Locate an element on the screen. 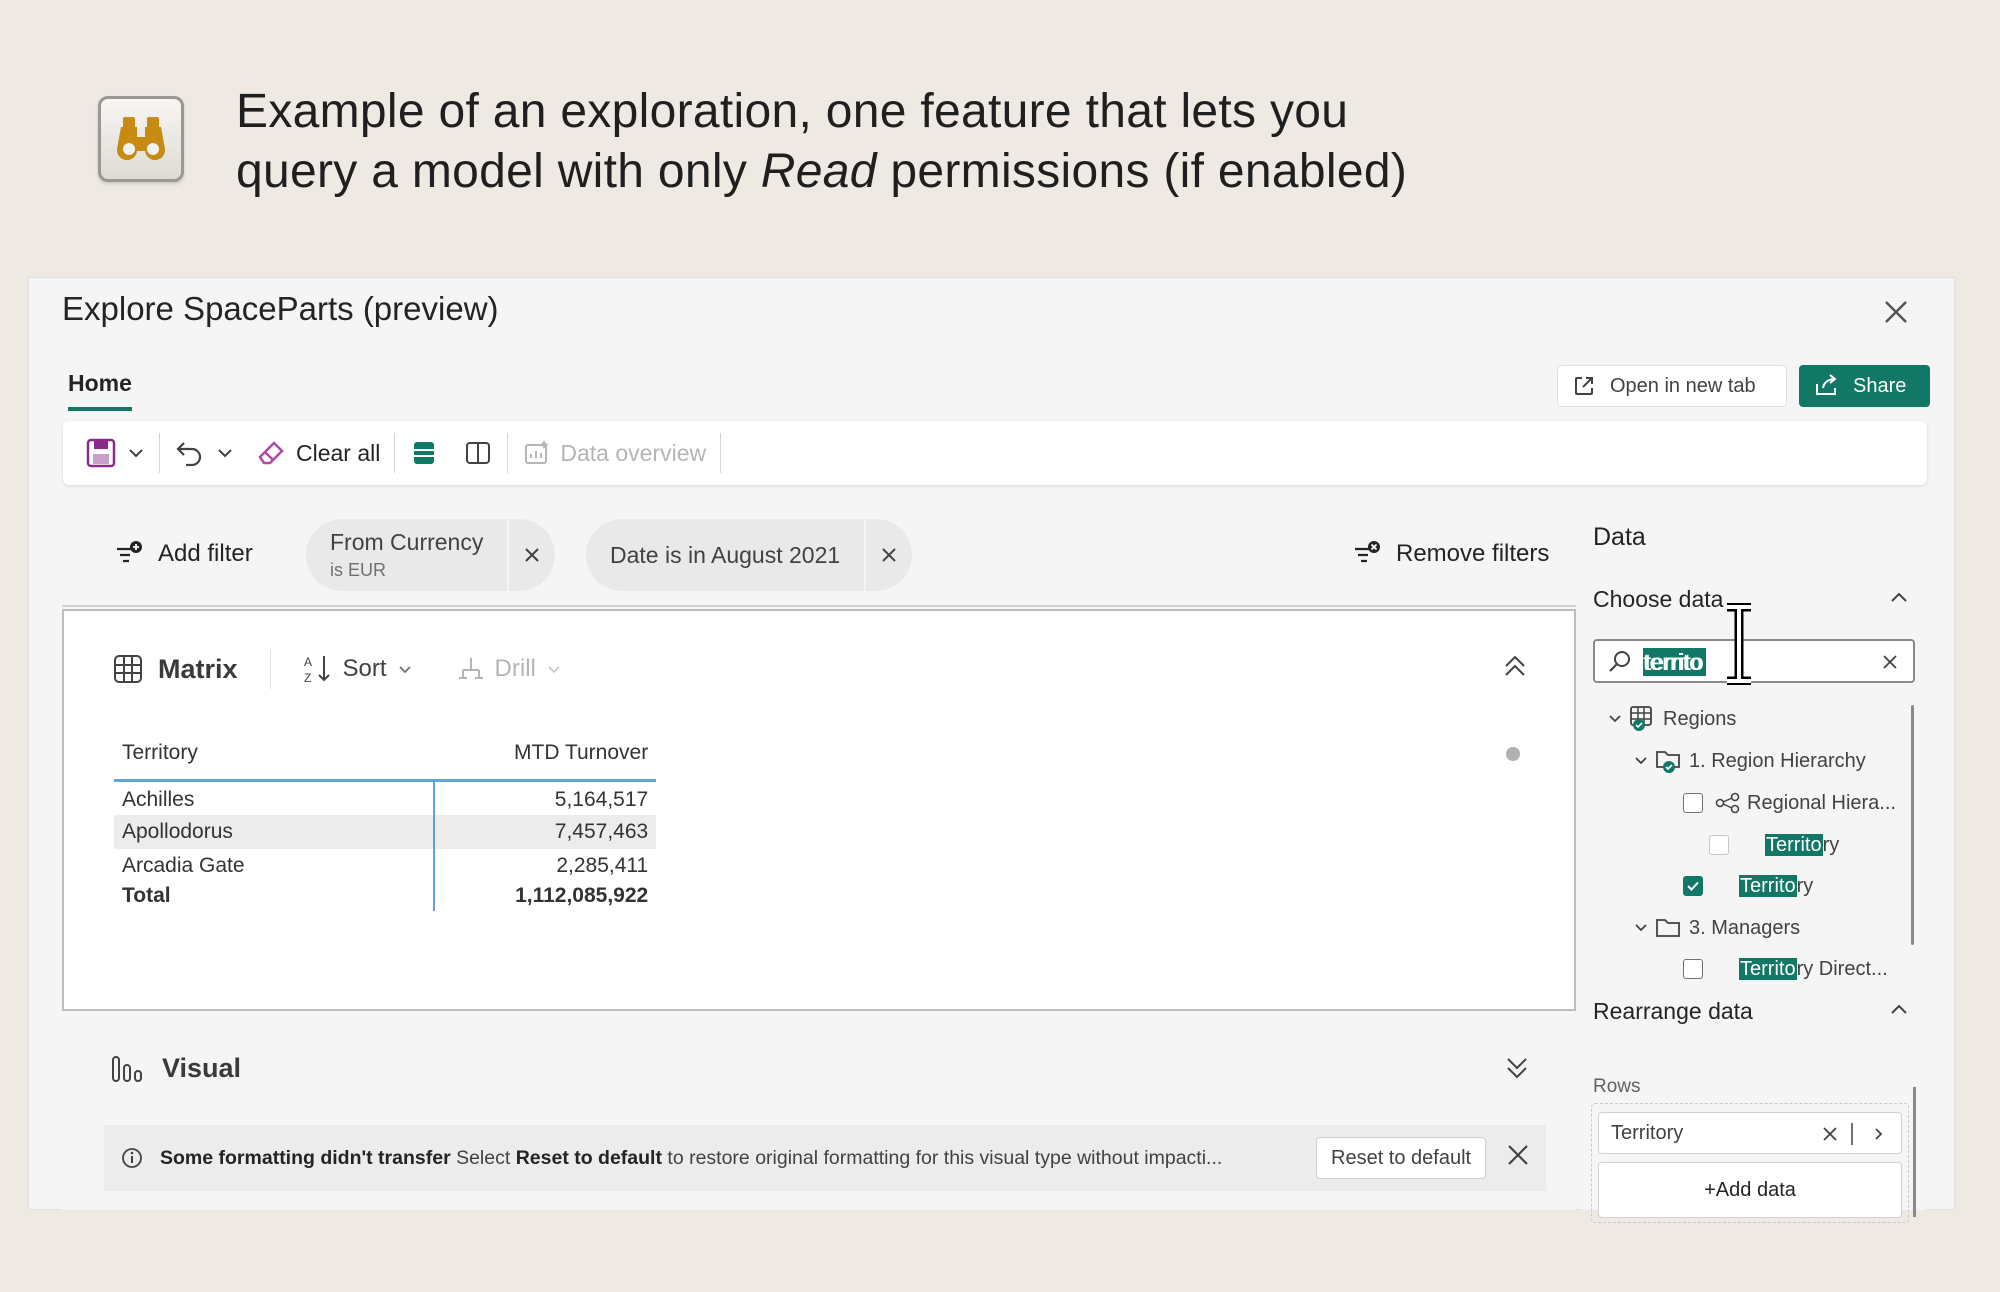 The width and height of the screenshot is (2000, 1292). table-row: Apollodorus 7,457,463 is located at coordinates (385, 832).